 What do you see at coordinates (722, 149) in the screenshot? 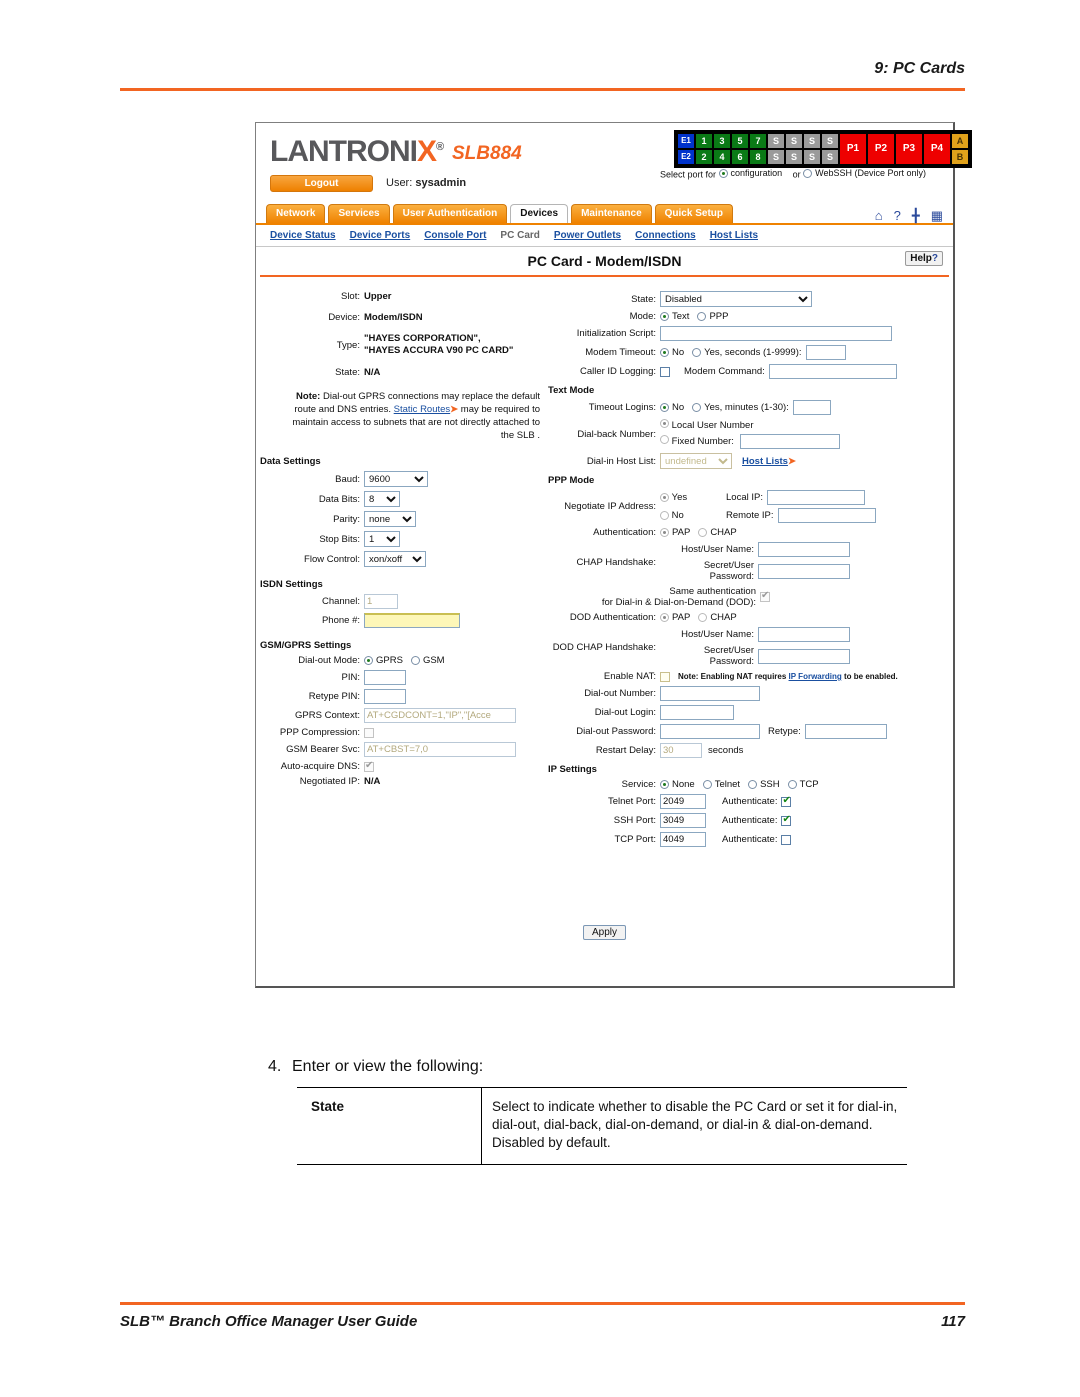
I see `device-port-3-4: 3 4` at bounding box center [722, 149].